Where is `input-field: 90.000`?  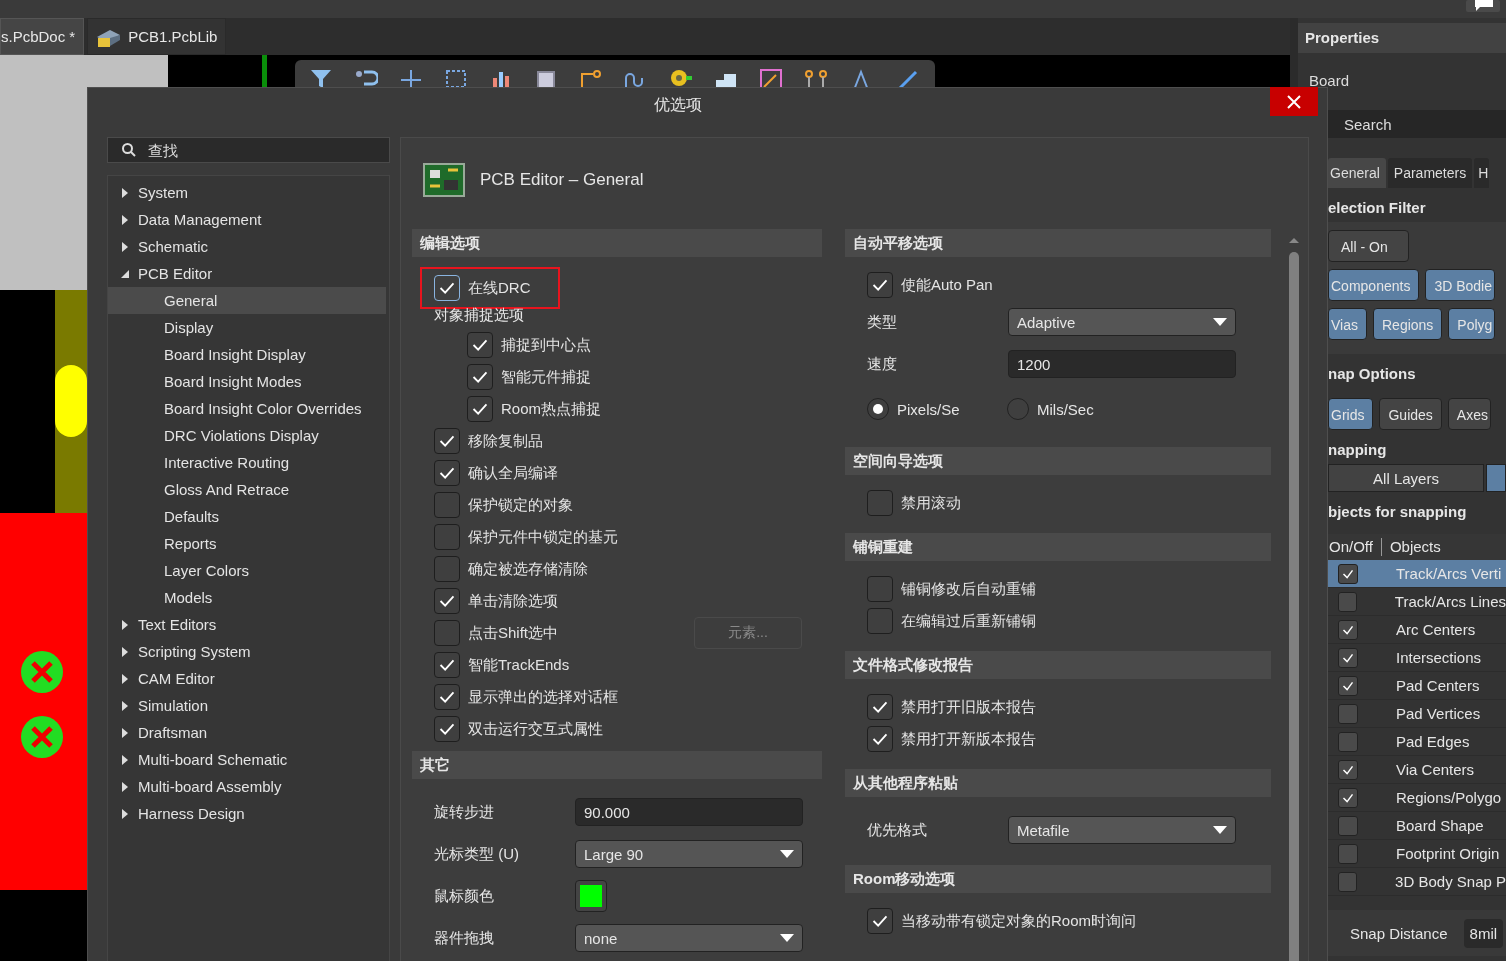 input-field: 90.000 is located at coordinates (689, 812).